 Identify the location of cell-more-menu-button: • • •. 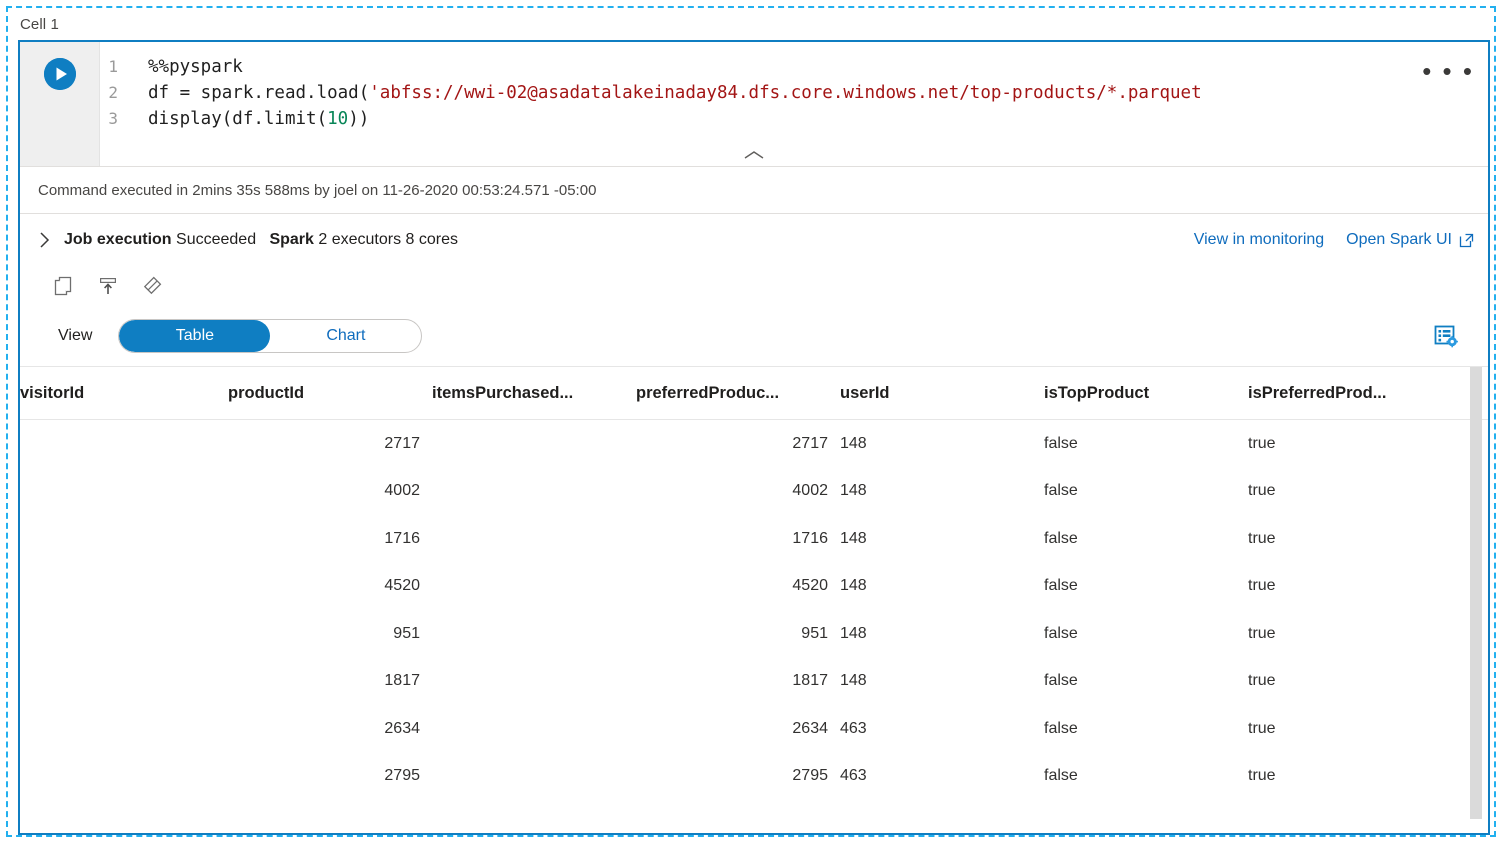
(1448, 71).